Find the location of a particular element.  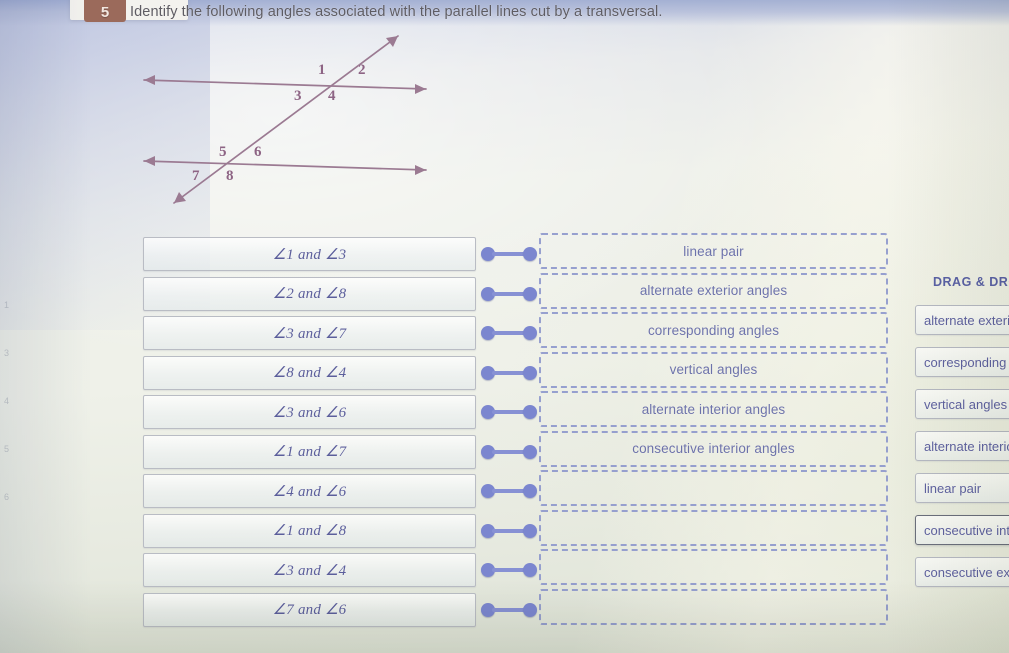

angle-pair-label: ∠3 and ∠7 is located at coordinates (309, 333).